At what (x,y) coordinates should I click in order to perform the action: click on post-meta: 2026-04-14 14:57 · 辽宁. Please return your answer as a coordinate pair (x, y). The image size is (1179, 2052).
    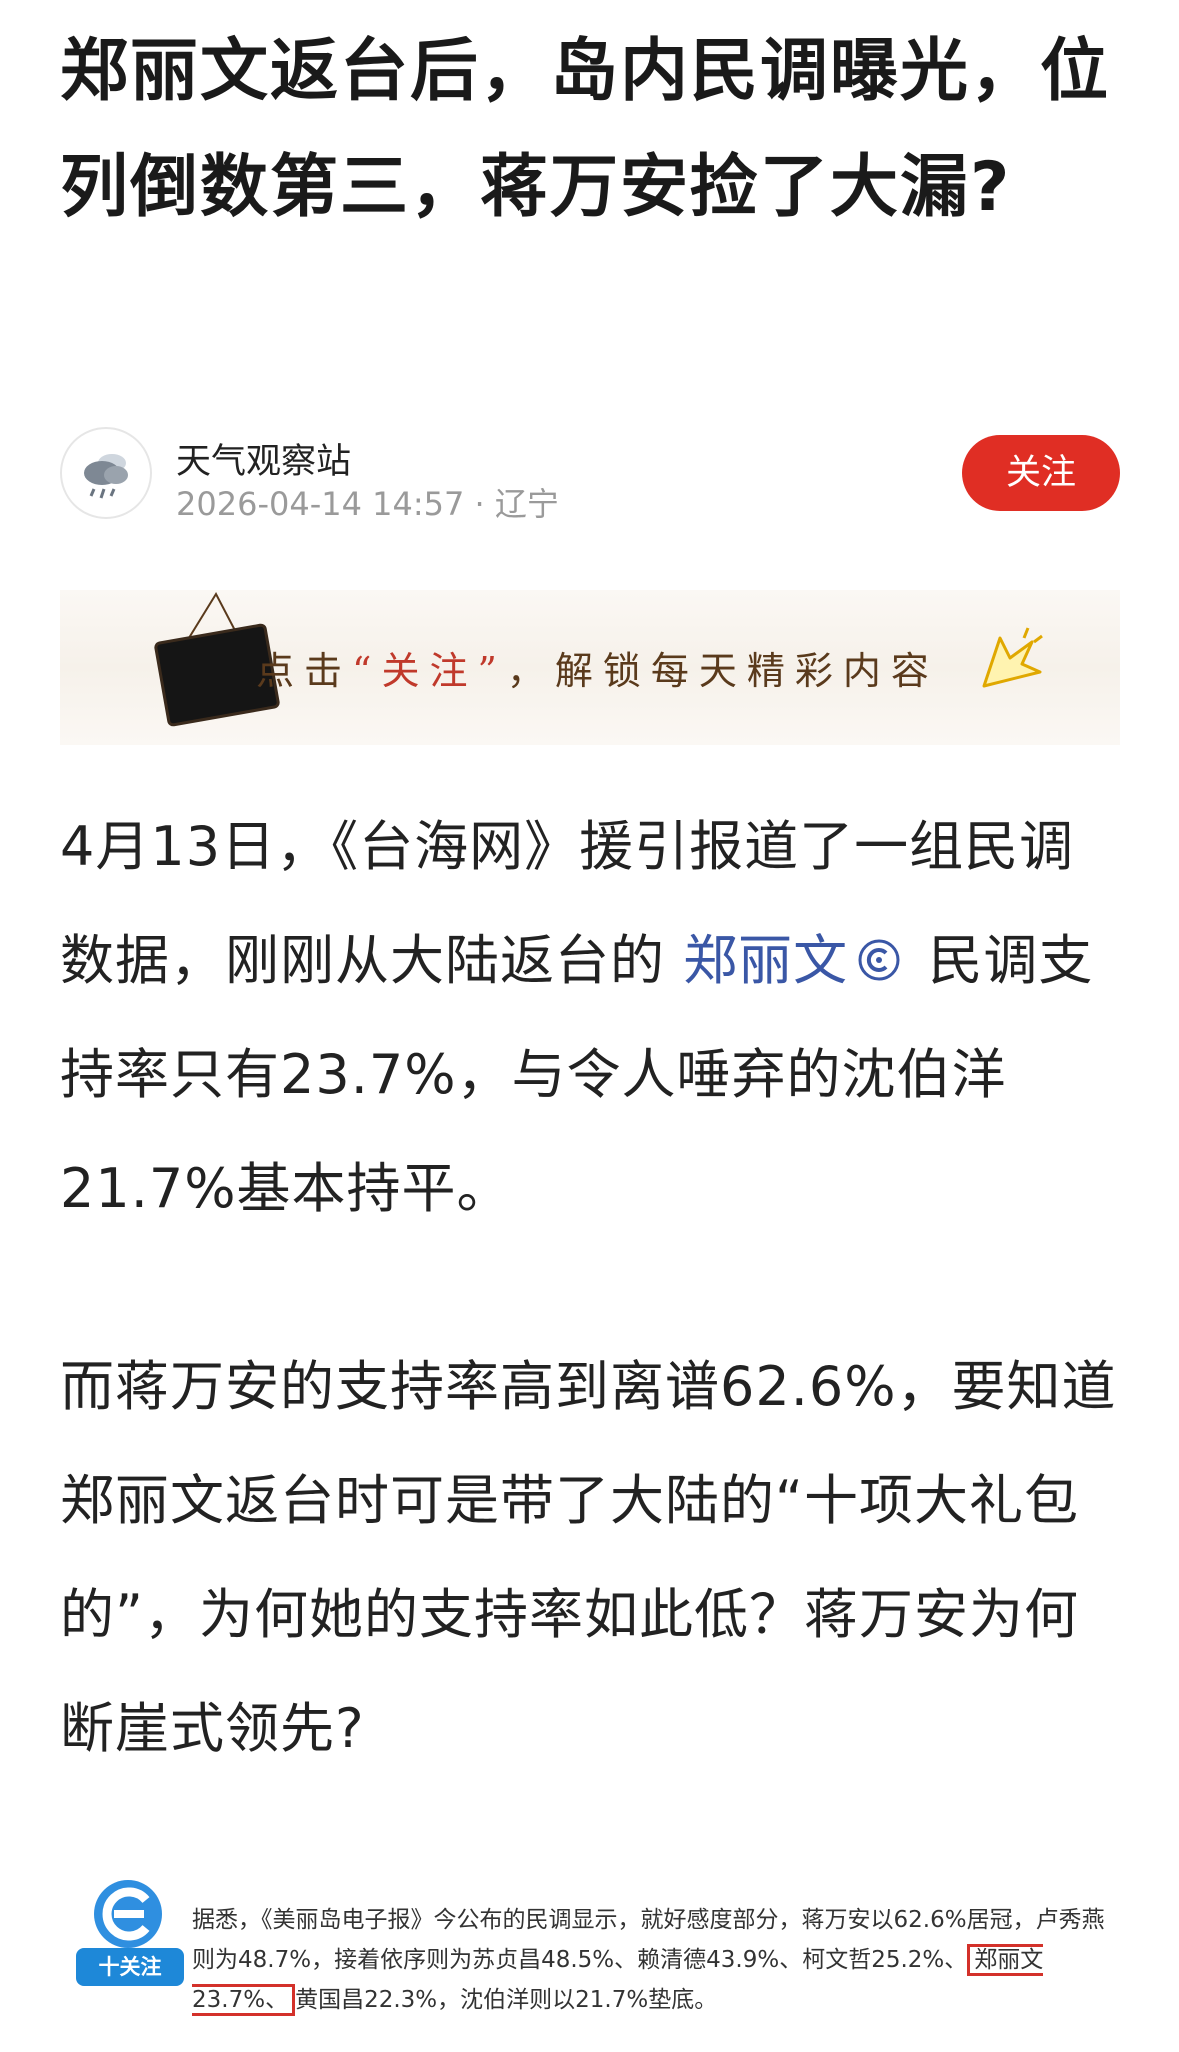
    Looking at the image, I should click on (367, 502).